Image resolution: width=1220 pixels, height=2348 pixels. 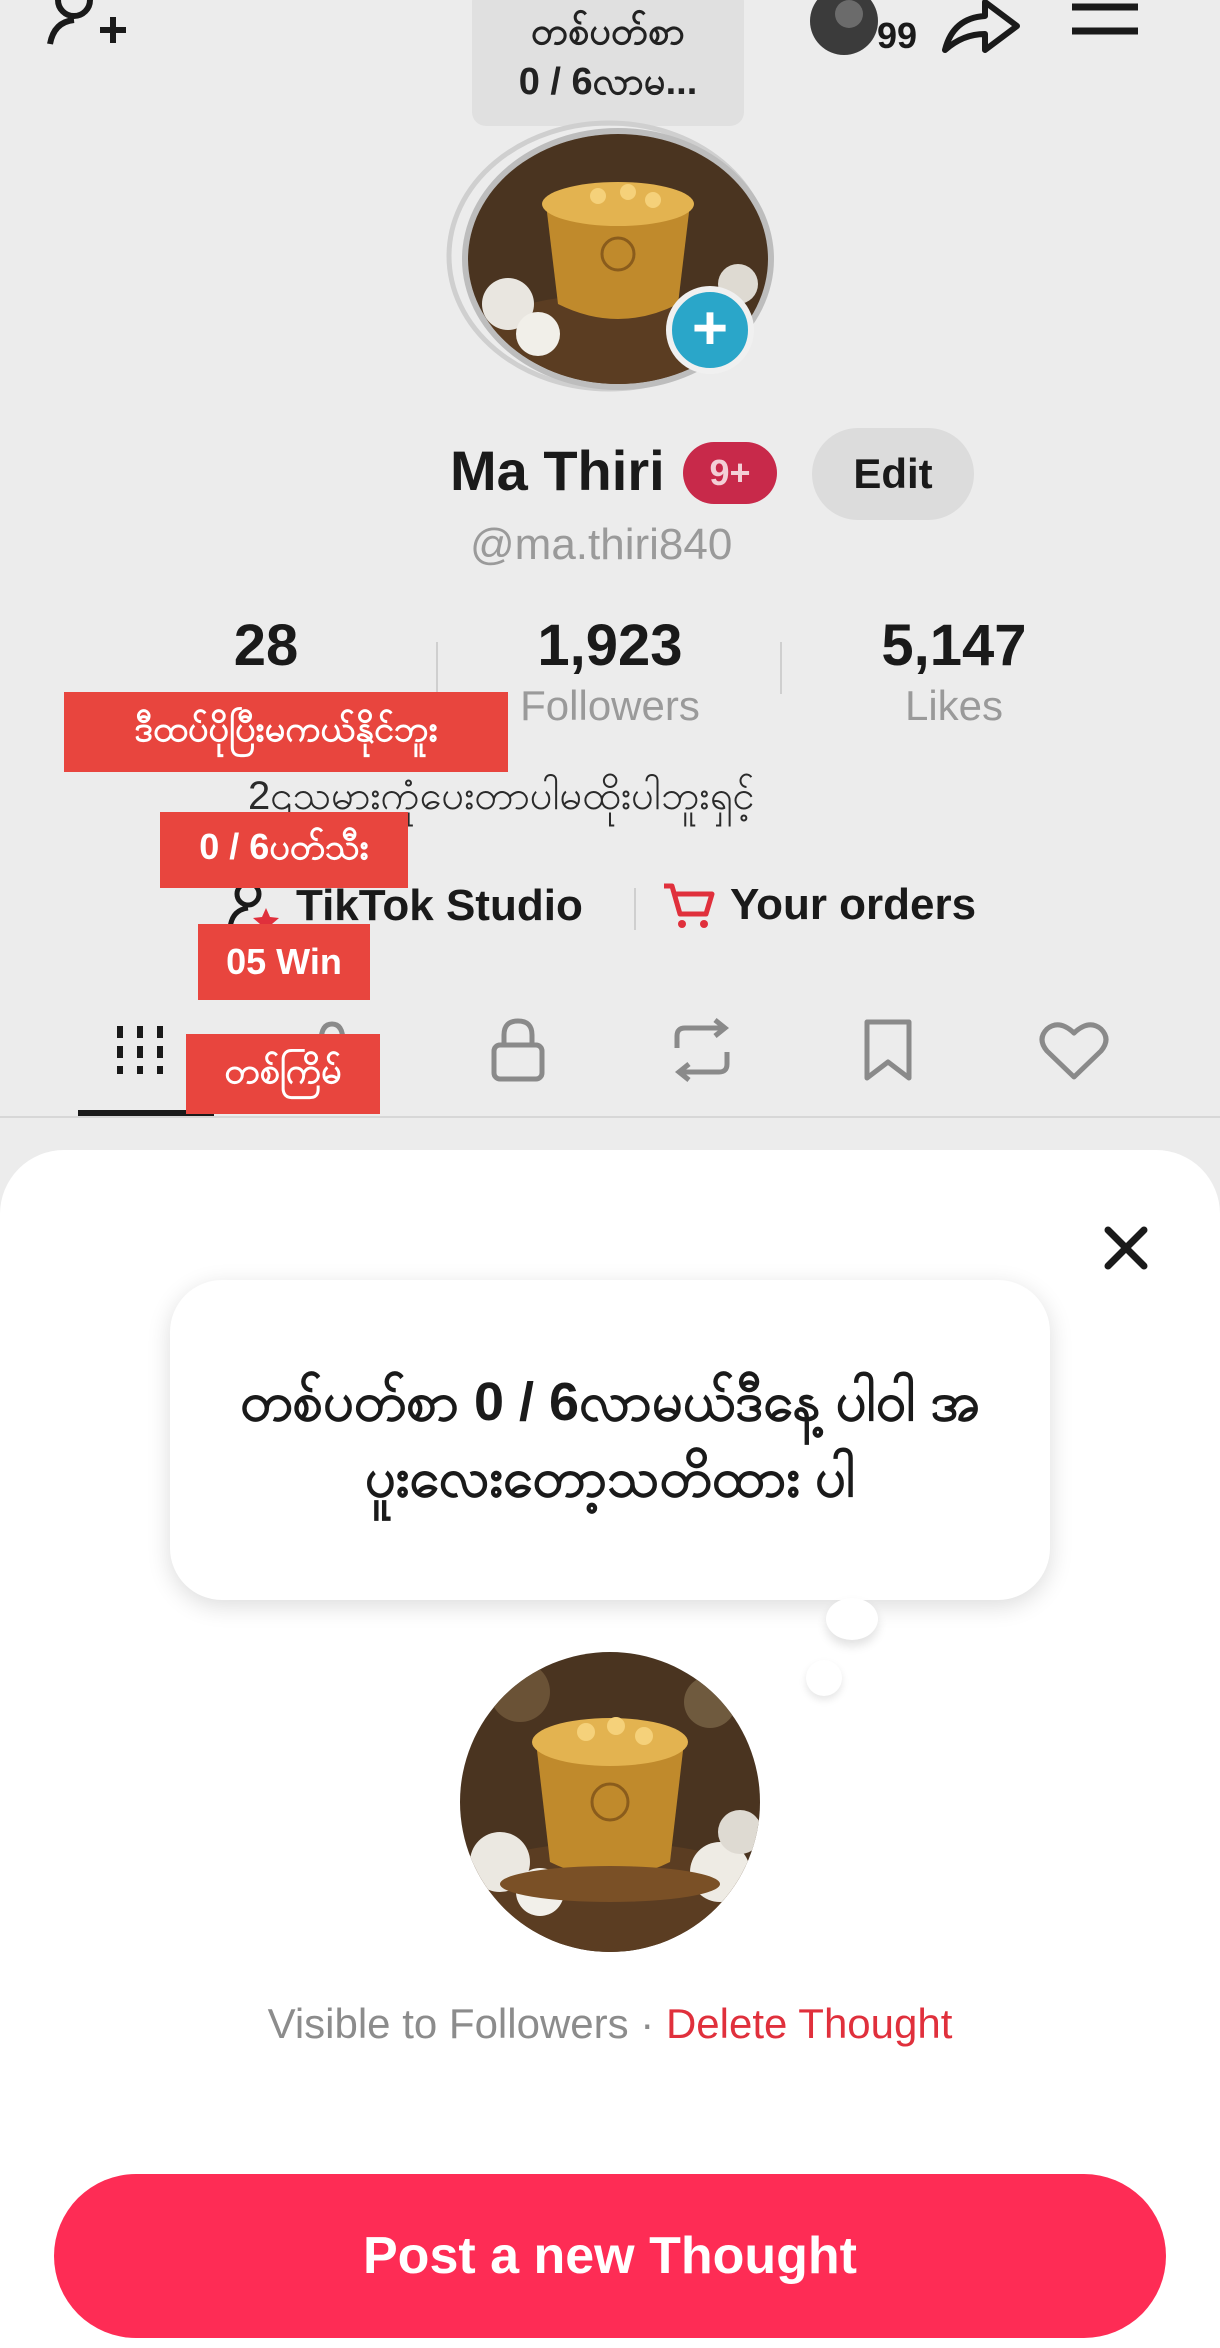 I want to click on post-new-thought-button: Post a new Thought, so click(x=610, y=2256).